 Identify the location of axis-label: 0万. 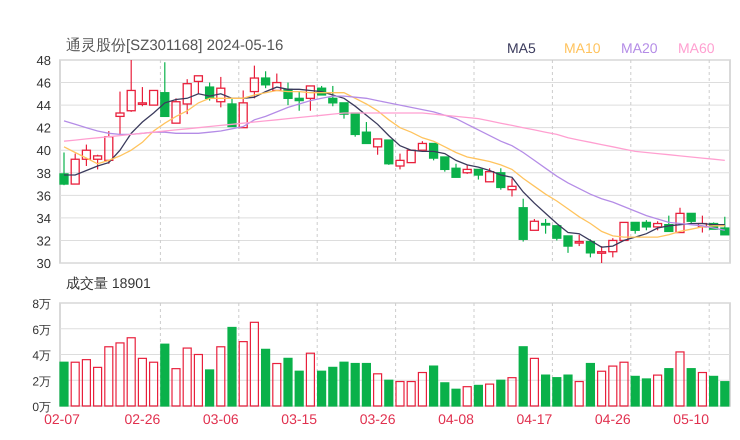
(41, 407).